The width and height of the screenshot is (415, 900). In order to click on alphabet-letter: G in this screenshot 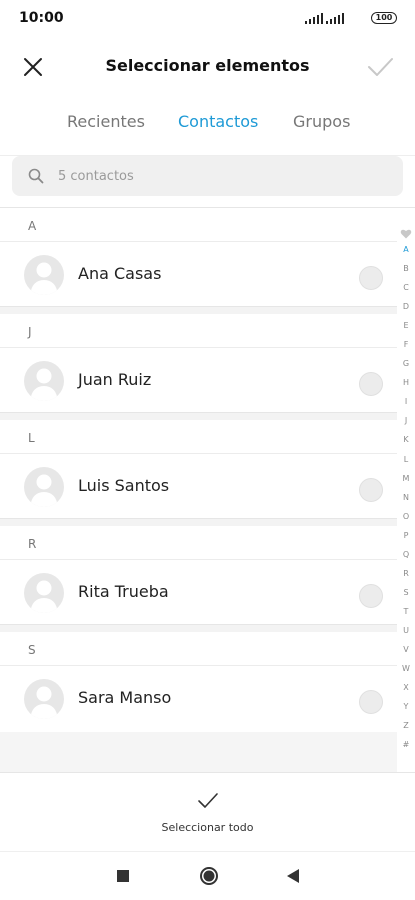, I will do `click(406, 363)`.